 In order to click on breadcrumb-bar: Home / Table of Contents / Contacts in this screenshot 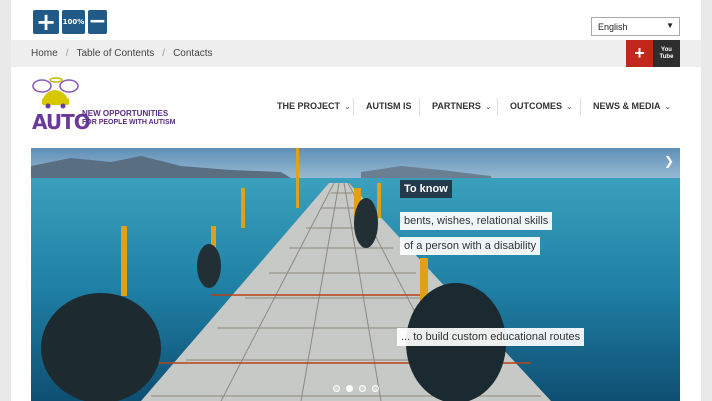, I will do `click(356, 53)`.